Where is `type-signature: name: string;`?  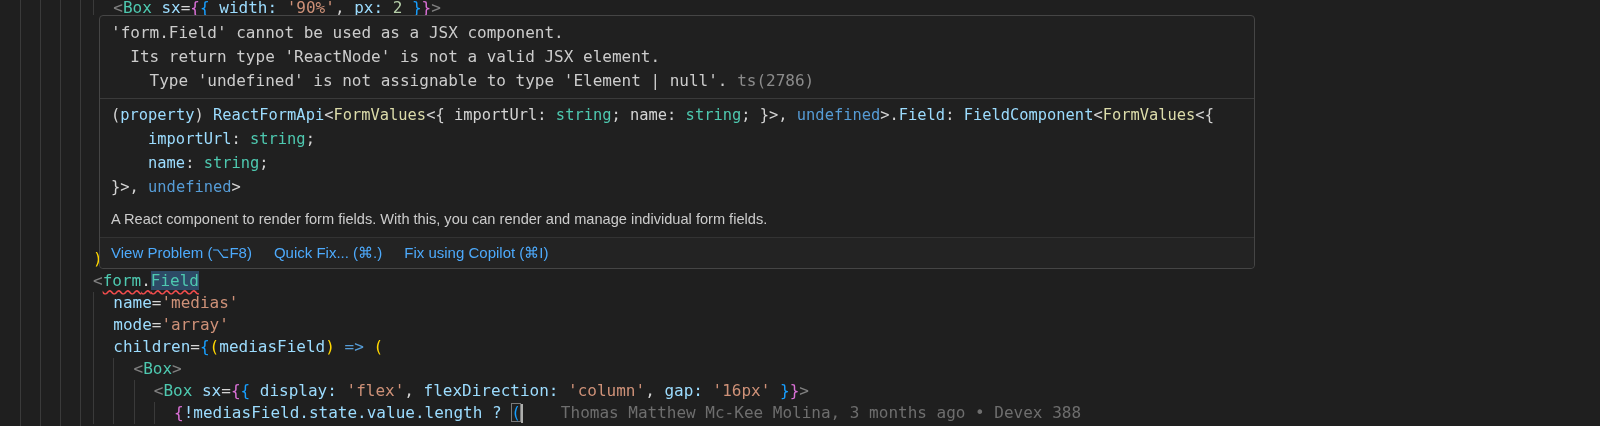
type-signature: name: string; is located at coordinates (208, 163).